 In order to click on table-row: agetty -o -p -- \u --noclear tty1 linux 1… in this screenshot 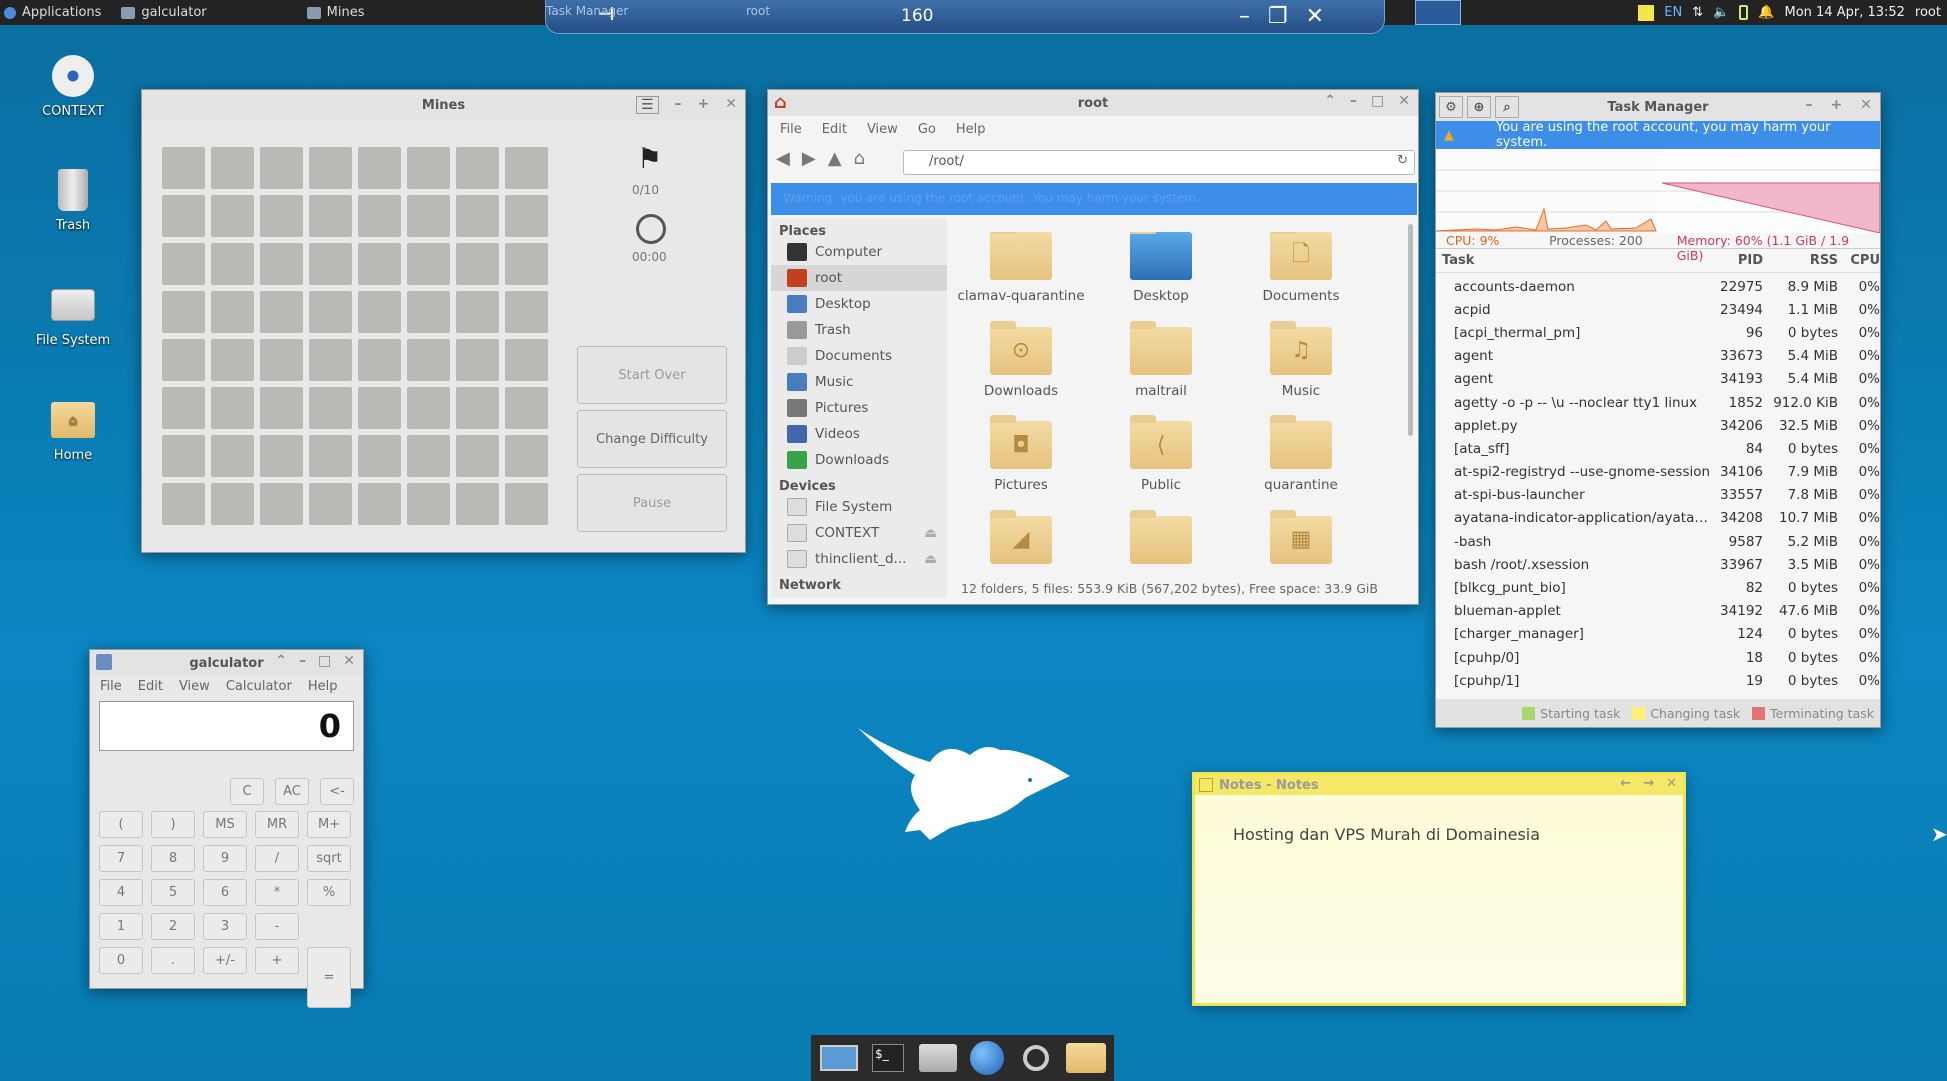, I will do `click(1658, 402)`.